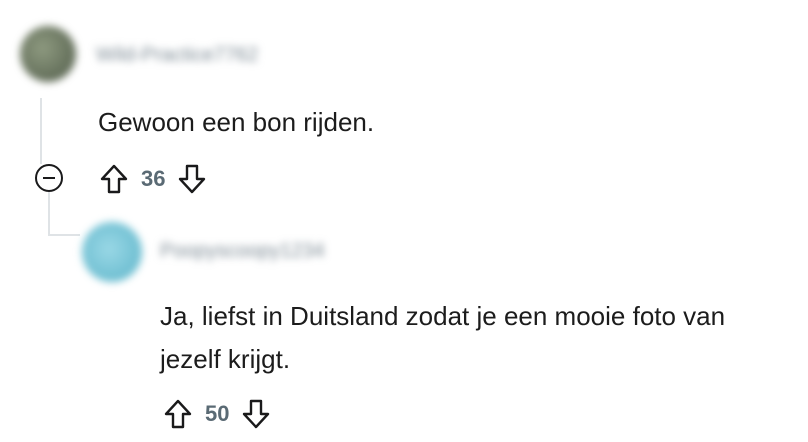 The width and height of the screenshot is (808, 442). I want to click on comment-1-score: 36, so click(153, 178).